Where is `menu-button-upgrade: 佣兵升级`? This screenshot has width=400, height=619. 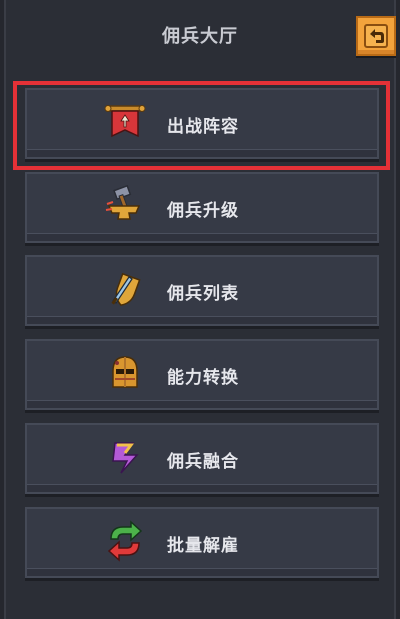
menu-button-upgrade: 佣兵升级 is located at coordinates (202, 207).